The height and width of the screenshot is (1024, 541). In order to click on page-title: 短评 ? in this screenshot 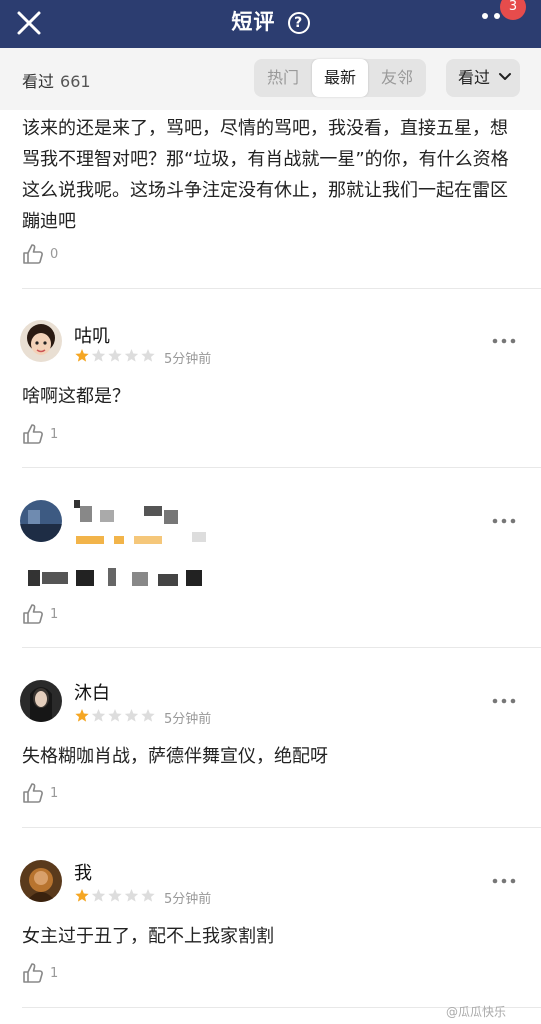, I will do `click(270, 21)`.